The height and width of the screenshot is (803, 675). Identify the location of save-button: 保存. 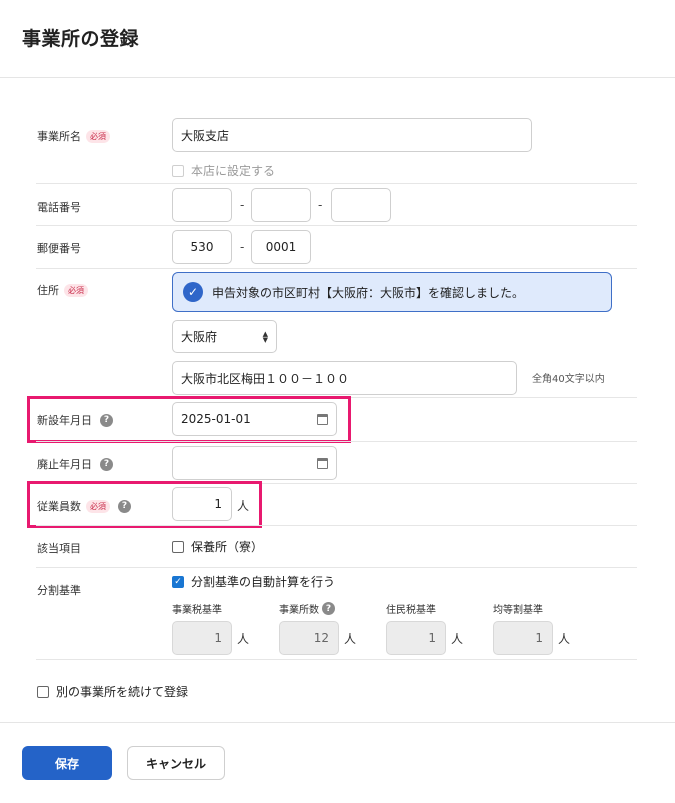
(67, 763).